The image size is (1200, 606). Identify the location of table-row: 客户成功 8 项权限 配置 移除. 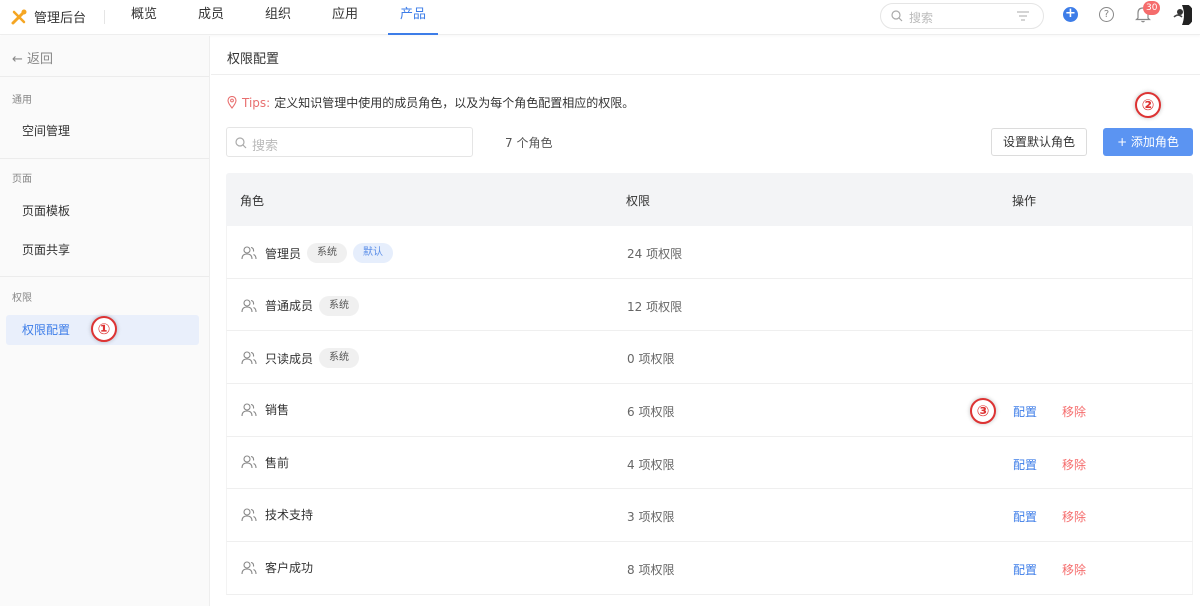
(709, 568).